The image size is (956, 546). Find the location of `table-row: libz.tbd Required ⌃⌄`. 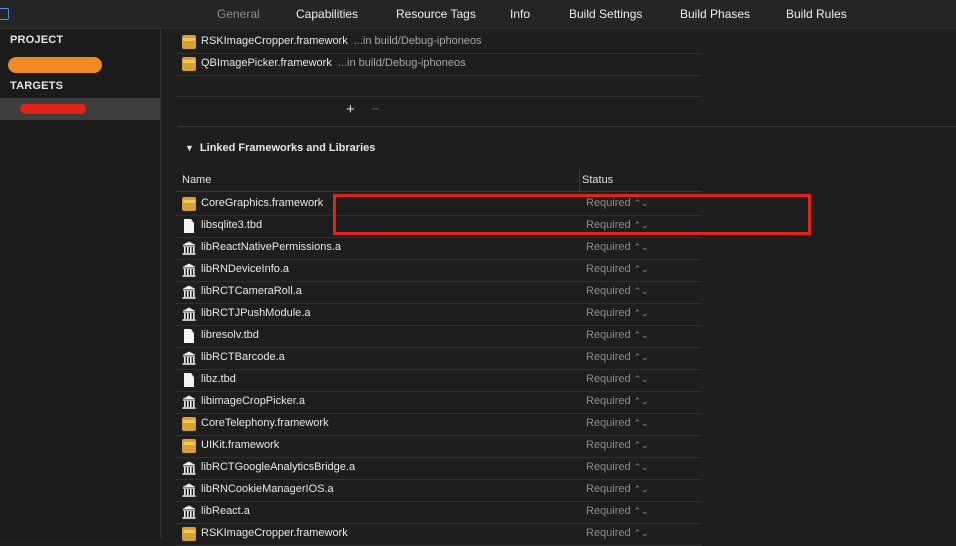

table-row: libz.tbd Required ⌃⌄ is located at coordinates (439, 380).